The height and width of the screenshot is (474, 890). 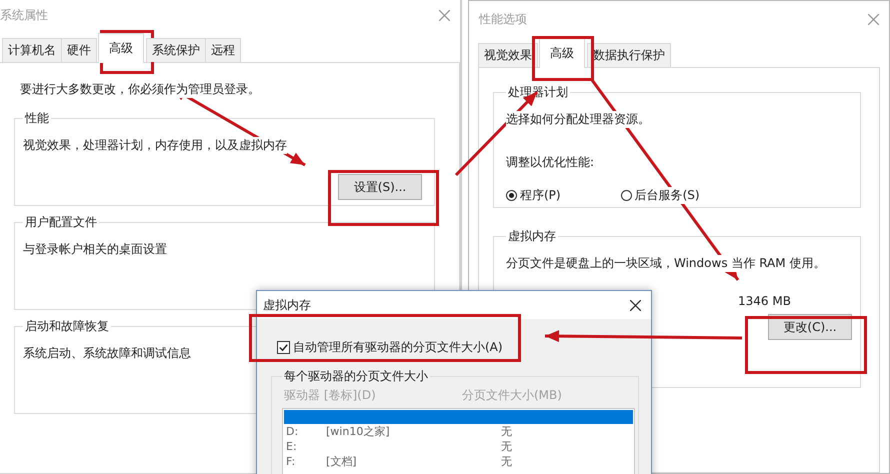 What do you see at coordinates (291, 446) in the screenshot?
I see `drive-letter: E:` at bounding box center [291, 446].